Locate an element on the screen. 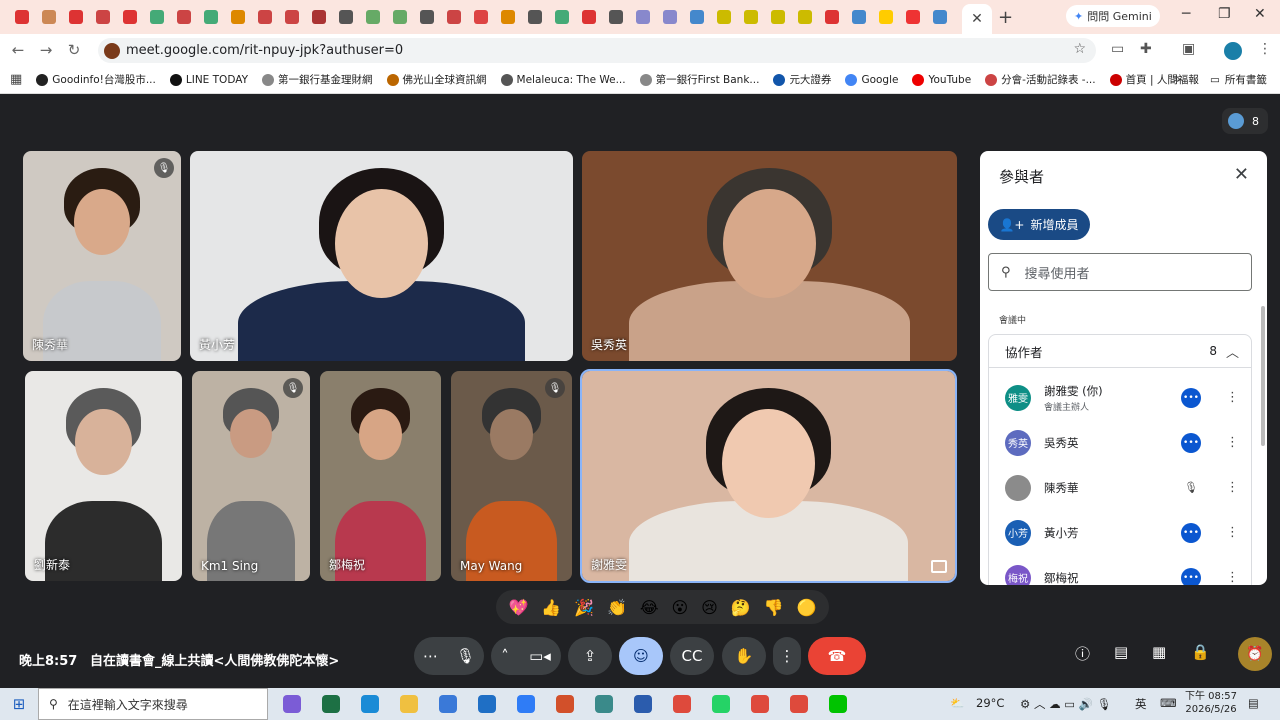 The image size is (1280, 720). chrome-menu-icon: ⋮ is located at coordinates (1265, 49).